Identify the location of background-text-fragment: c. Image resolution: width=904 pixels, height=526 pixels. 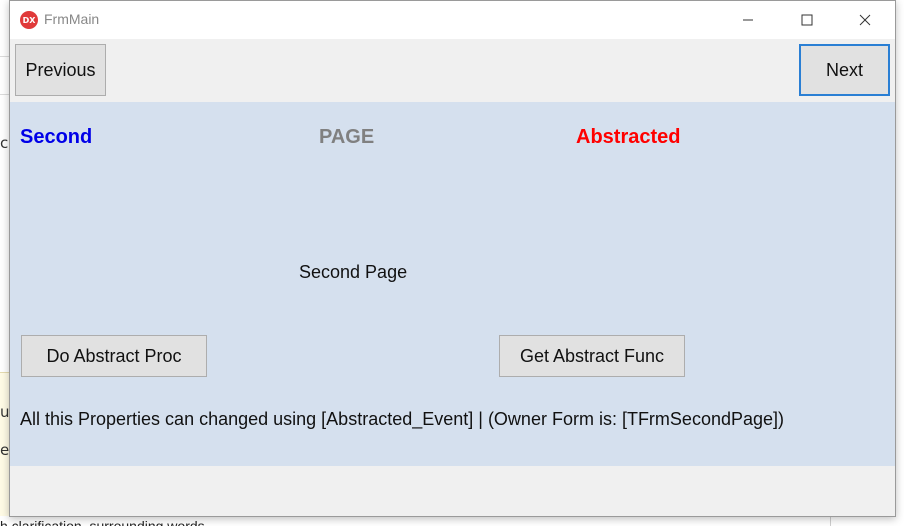
(4, 143).